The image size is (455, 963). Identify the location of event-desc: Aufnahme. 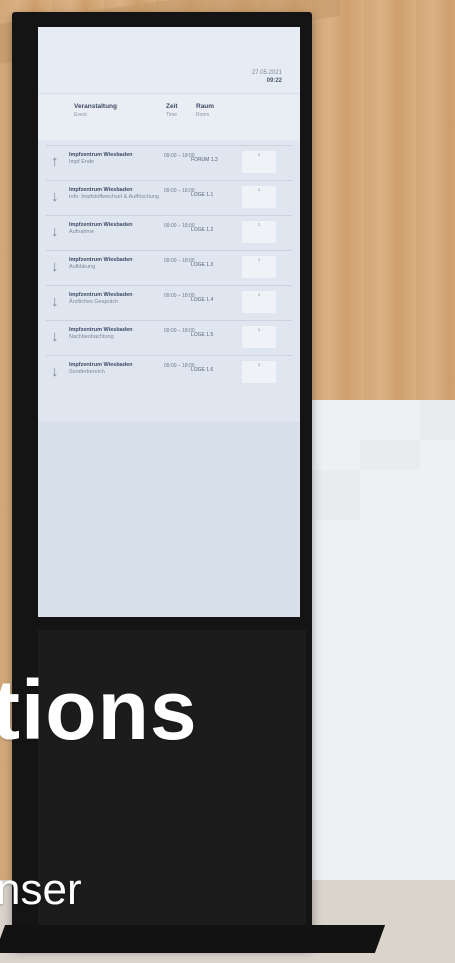
(82, 232).